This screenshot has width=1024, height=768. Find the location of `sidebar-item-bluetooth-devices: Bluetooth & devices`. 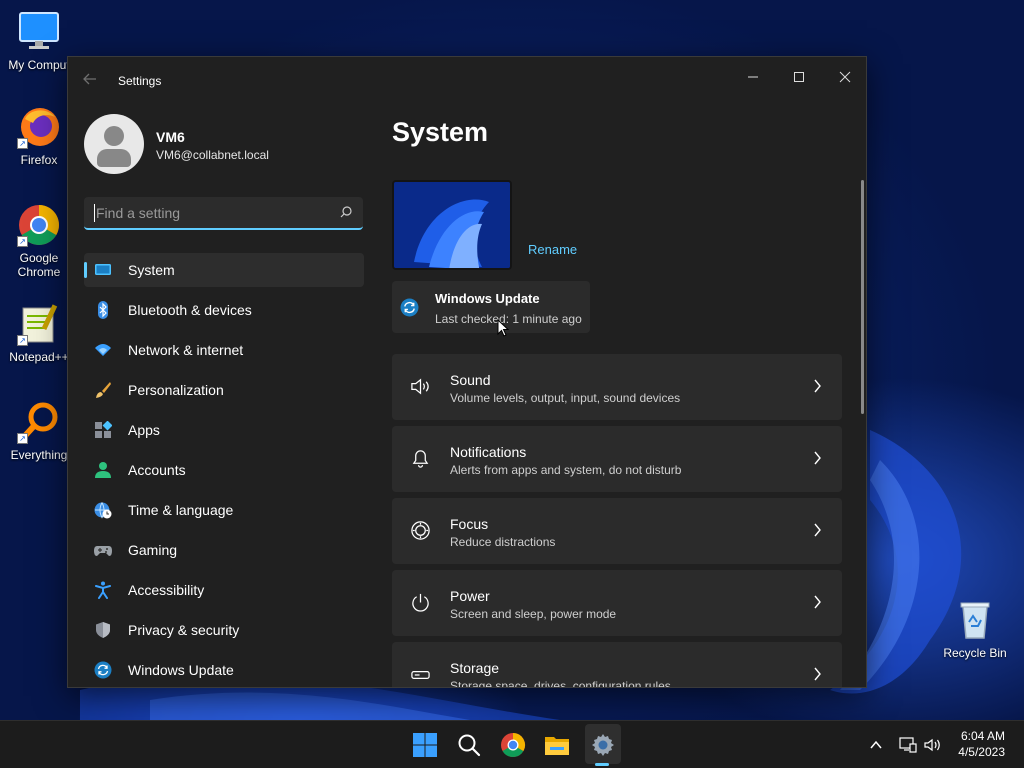

sidebar-item-bluetooth-devices: Bluetooth & devices is located at coordinates (224, 310).